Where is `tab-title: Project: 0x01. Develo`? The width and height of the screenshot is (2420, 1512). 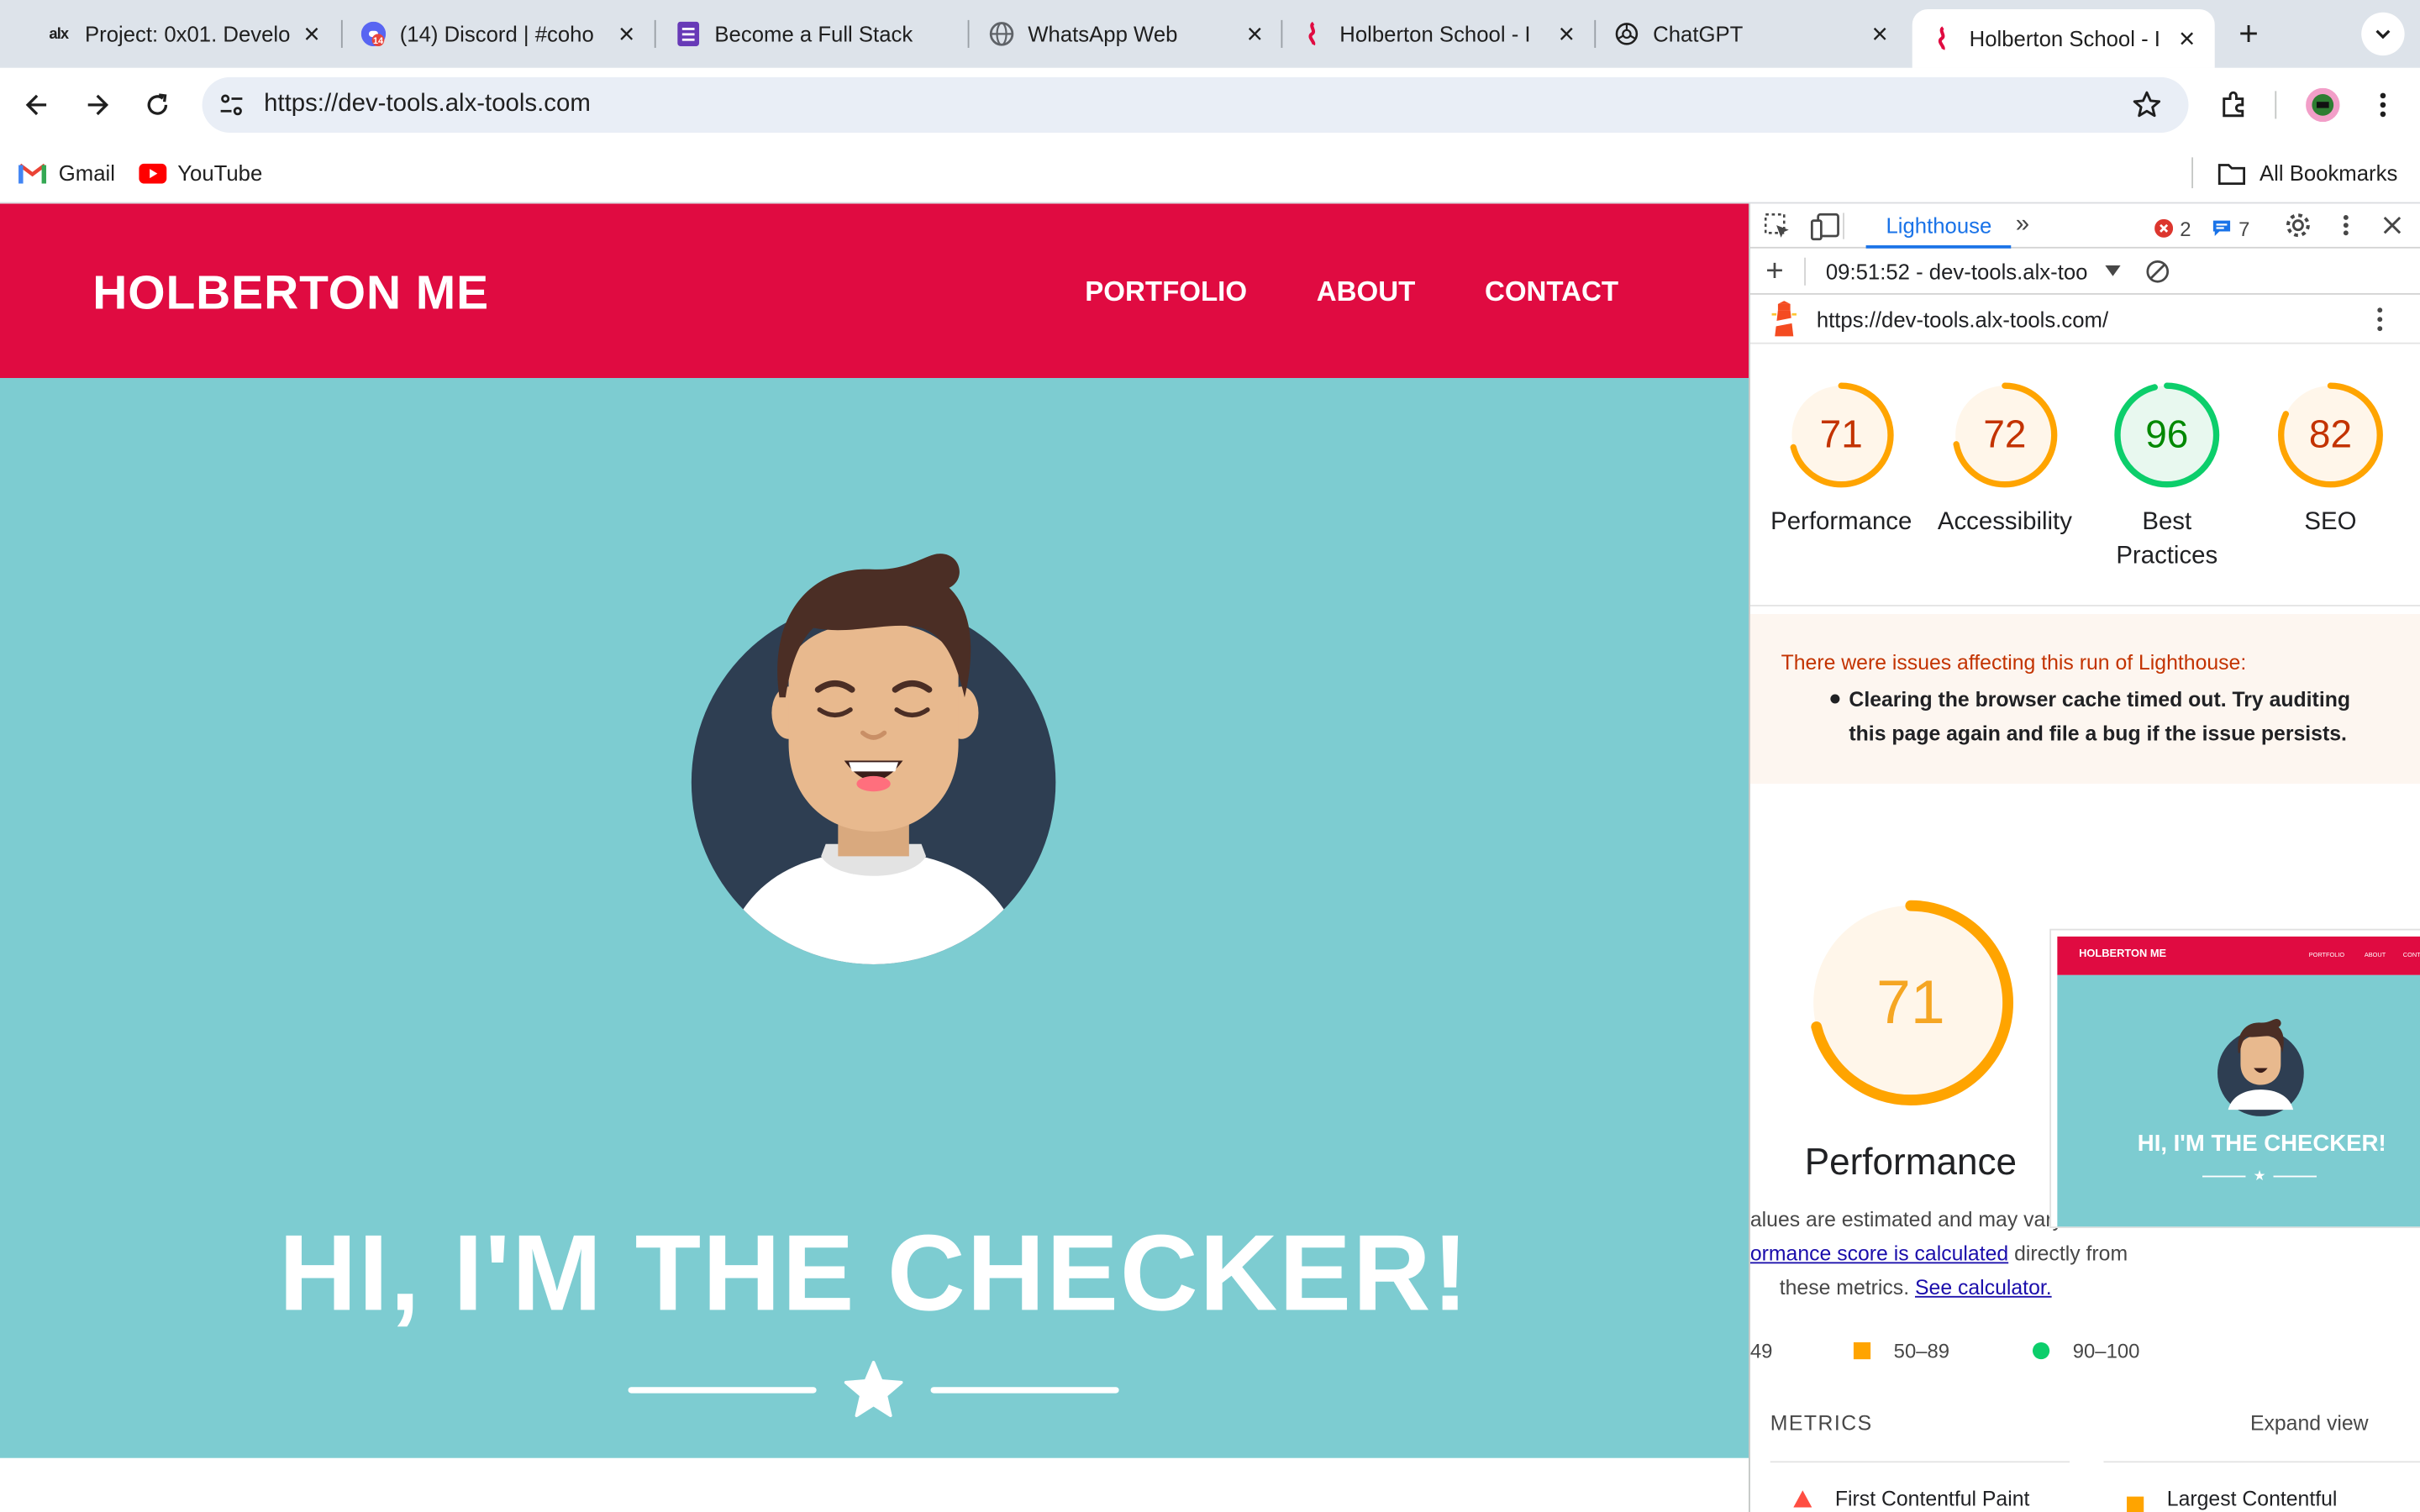
tab-title: Project: 0x01. Develo is located at coordinates (188, 34).